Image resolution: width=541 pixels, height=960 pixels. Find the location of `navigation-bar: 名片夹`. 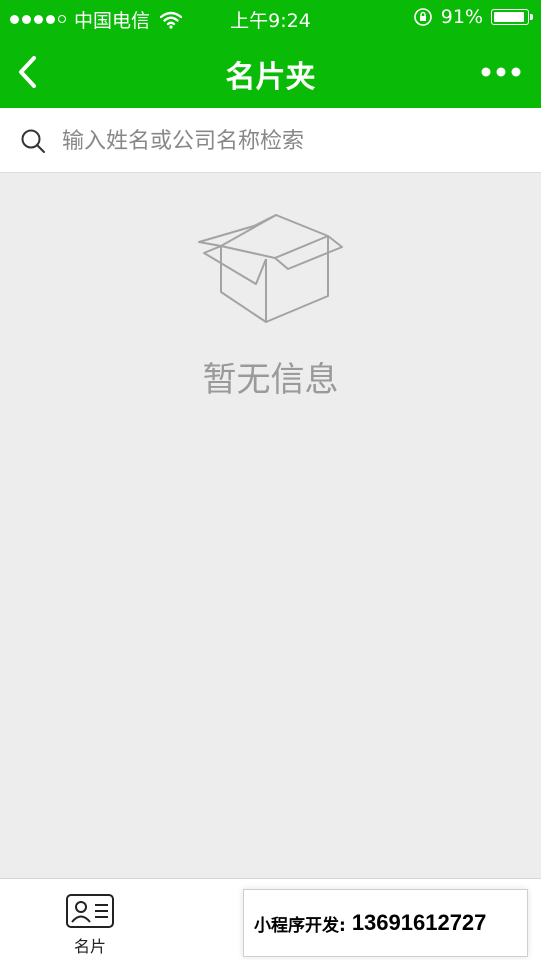

navigation-bar: 名片夹 is located at coordinates (270, 72).